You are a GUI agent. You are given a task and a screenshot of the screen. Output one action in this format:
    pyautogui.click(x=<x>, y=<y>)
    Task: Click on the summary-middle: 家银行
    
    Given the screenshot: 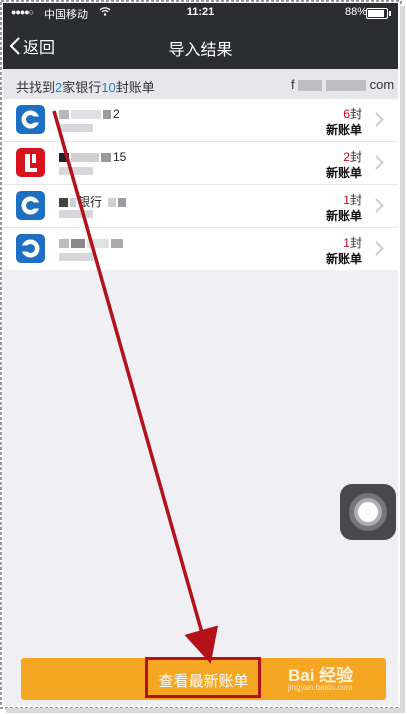 What is the action you would take?
    pyautogui.click(x=82, y=87)
    